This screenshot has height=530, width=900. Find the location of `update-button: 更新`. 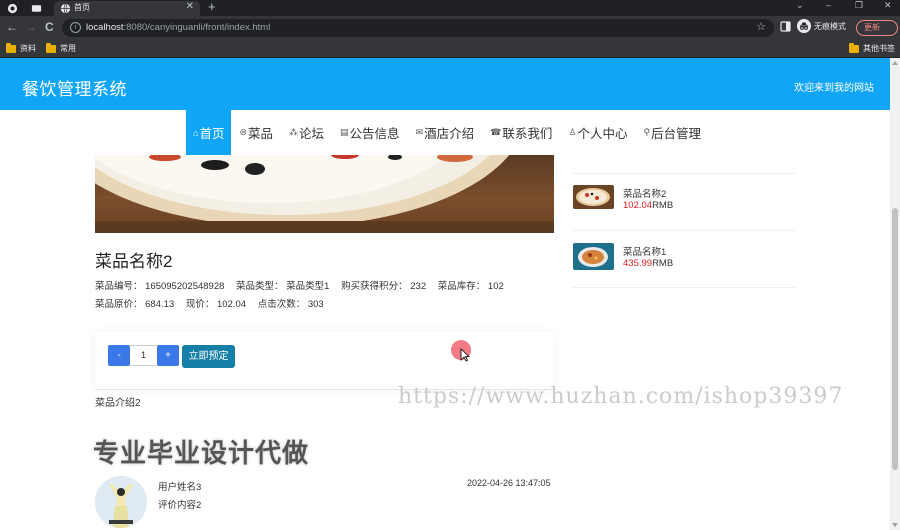

update-button: 更新 is located at coordinates (877, 28).